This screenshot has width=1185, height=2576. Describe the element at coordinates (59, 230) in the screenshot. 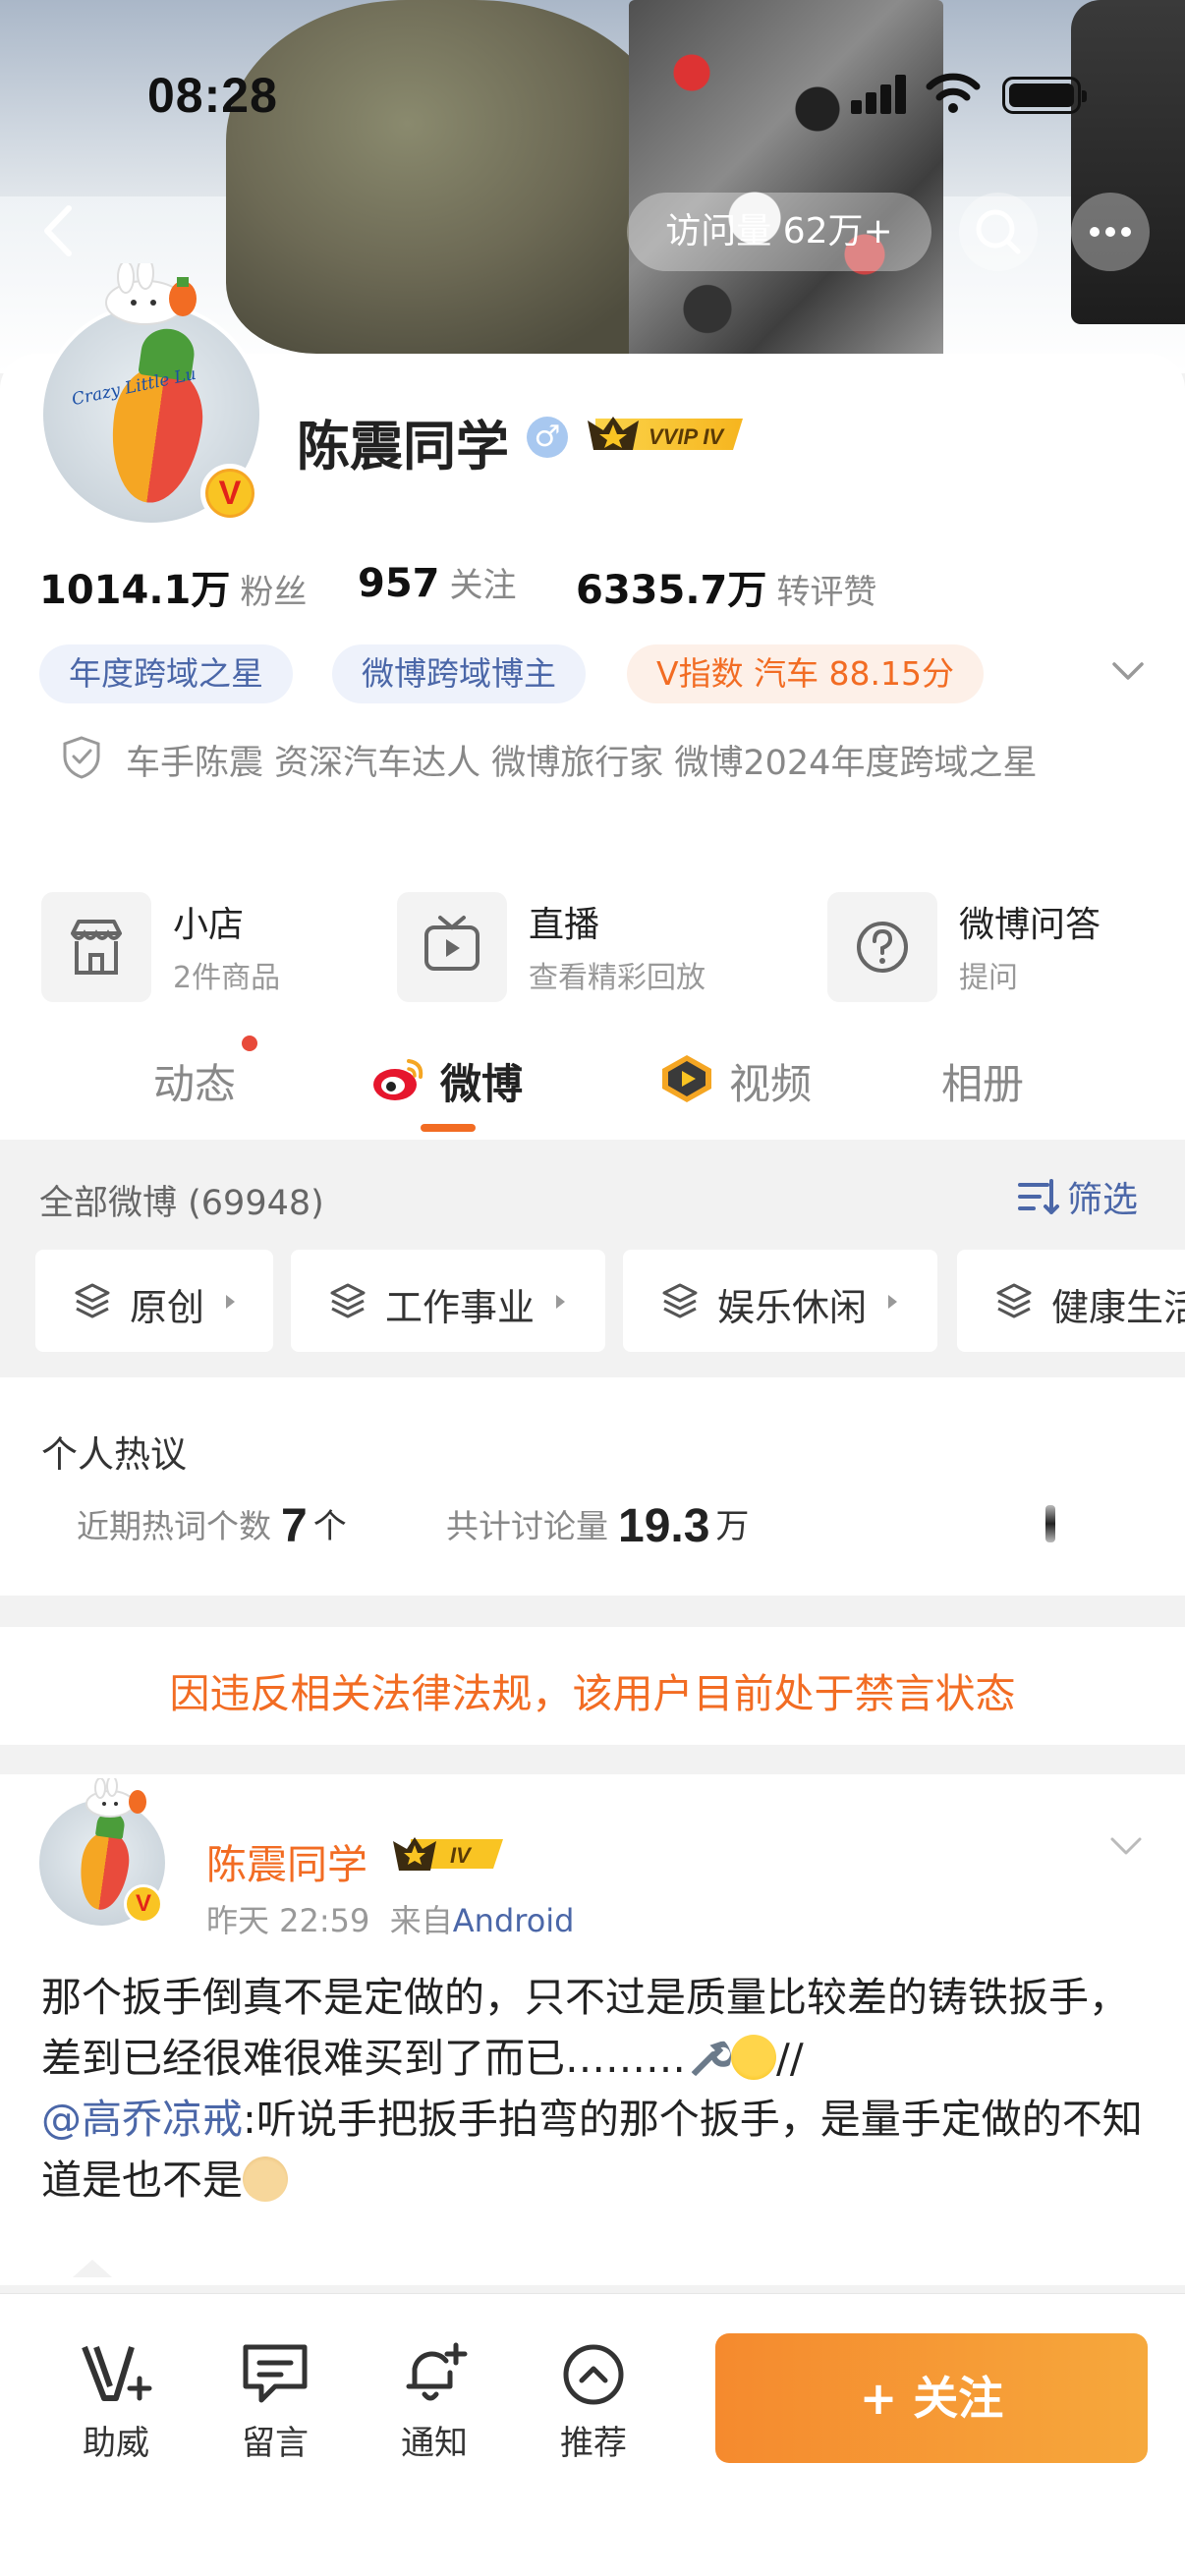

I see `back-button` at that location.